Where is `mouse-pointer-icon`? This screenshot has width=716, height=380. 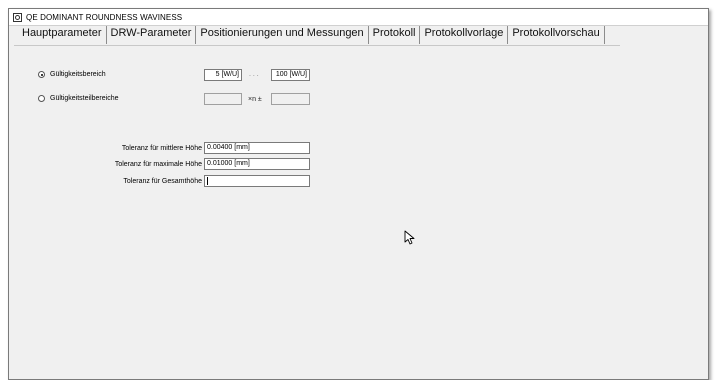
mouse-pointer-icon is located at coordinates (409, 237).